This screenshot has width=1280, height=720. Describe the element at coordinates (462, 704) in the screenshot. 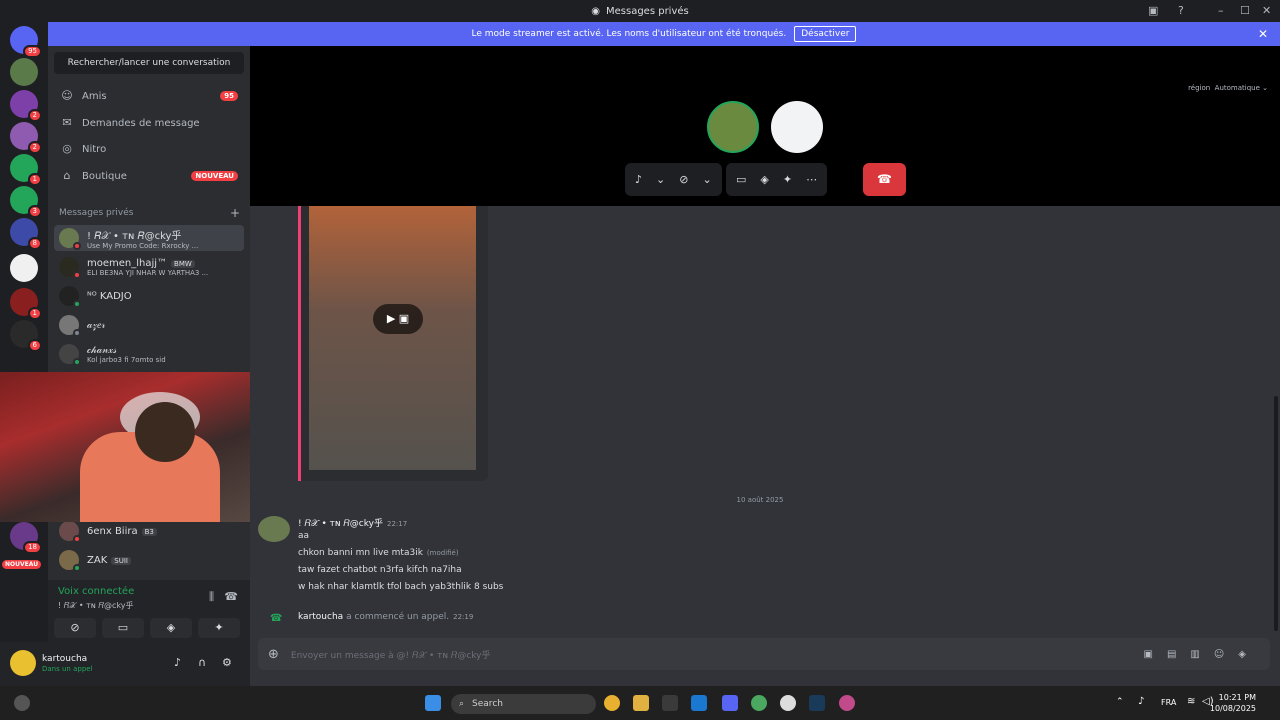

I see `search-icon: ⌕` at that location.